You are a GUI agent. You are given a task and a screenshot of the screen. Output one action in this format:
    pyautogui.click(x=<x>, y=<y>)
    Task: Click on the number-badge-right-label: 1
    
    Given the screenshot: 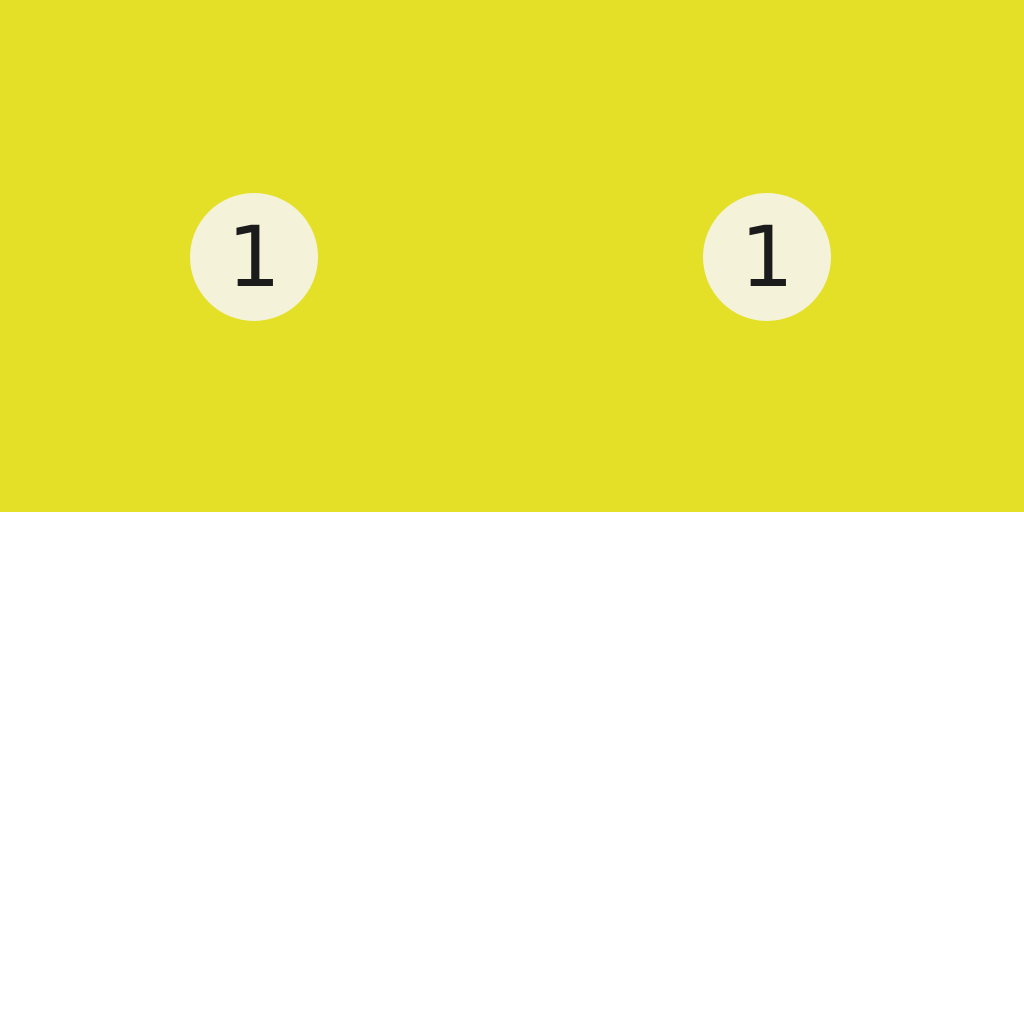 What is the action you would take?
    pyautogui.click(x=767, y=257)
    